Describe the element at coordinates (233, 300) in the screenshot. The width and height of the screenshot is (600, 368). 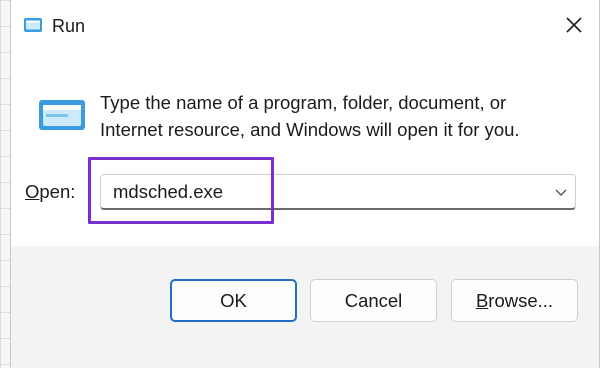
I see `ok-button: OK` at that location.